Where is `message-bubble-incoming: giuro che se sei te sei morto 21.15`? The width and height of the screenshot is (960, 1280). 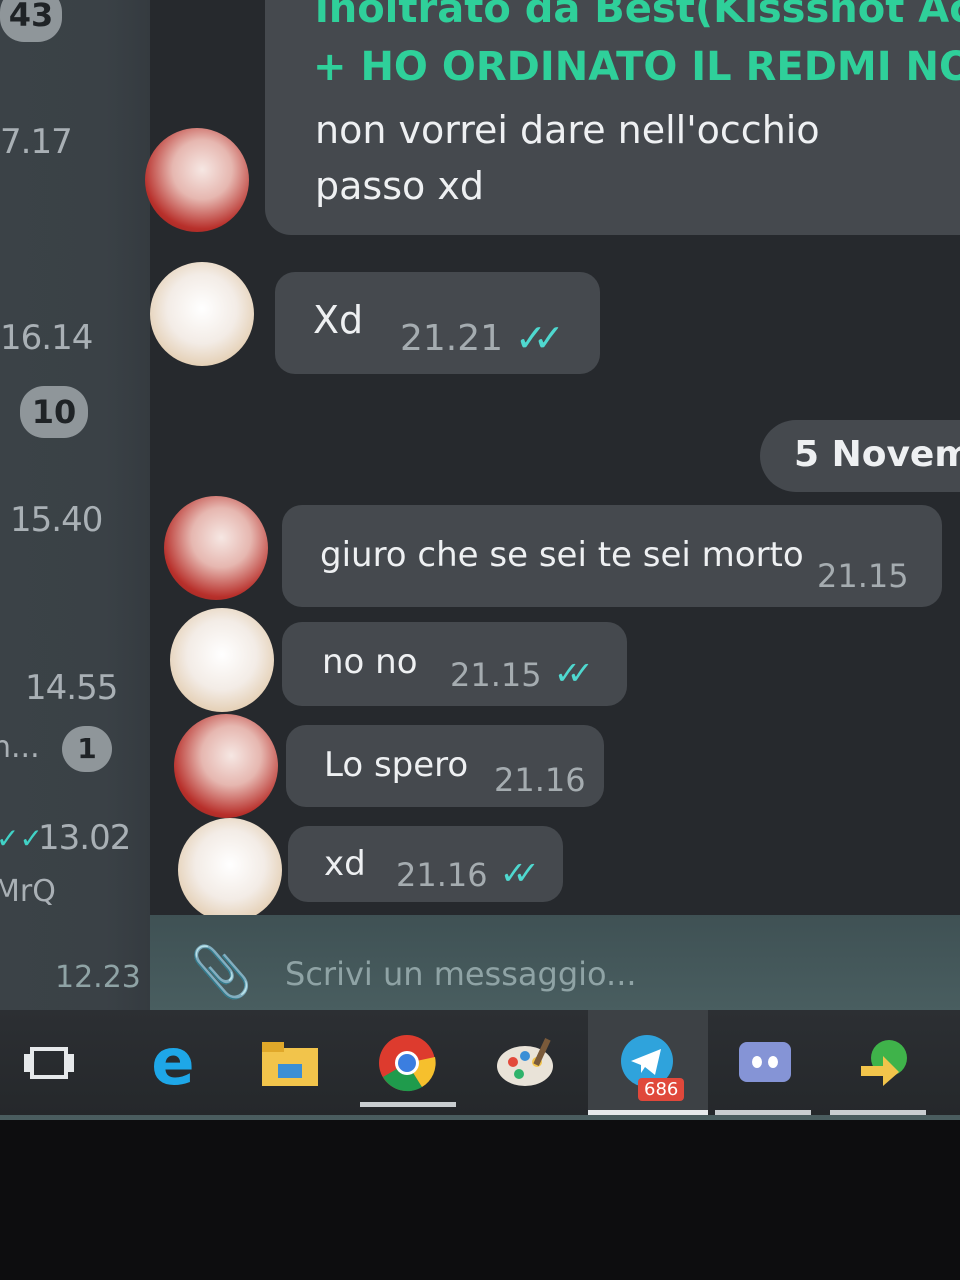
message-bubble-incoming: giuro che se sei te sei morto 21.15 is located at coordinates (612, 556).